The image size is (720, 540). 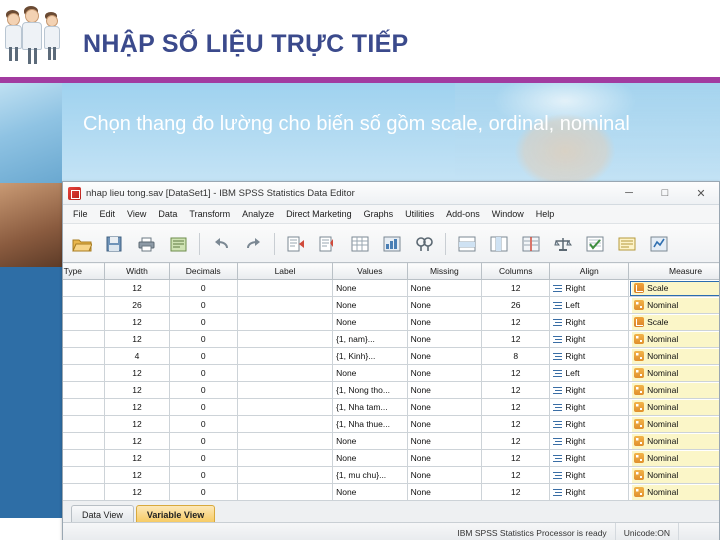 What do you see at coordinates (665, 193) in the screenshot?
I see `maximize-button: □` at bounding box center [665, 193].